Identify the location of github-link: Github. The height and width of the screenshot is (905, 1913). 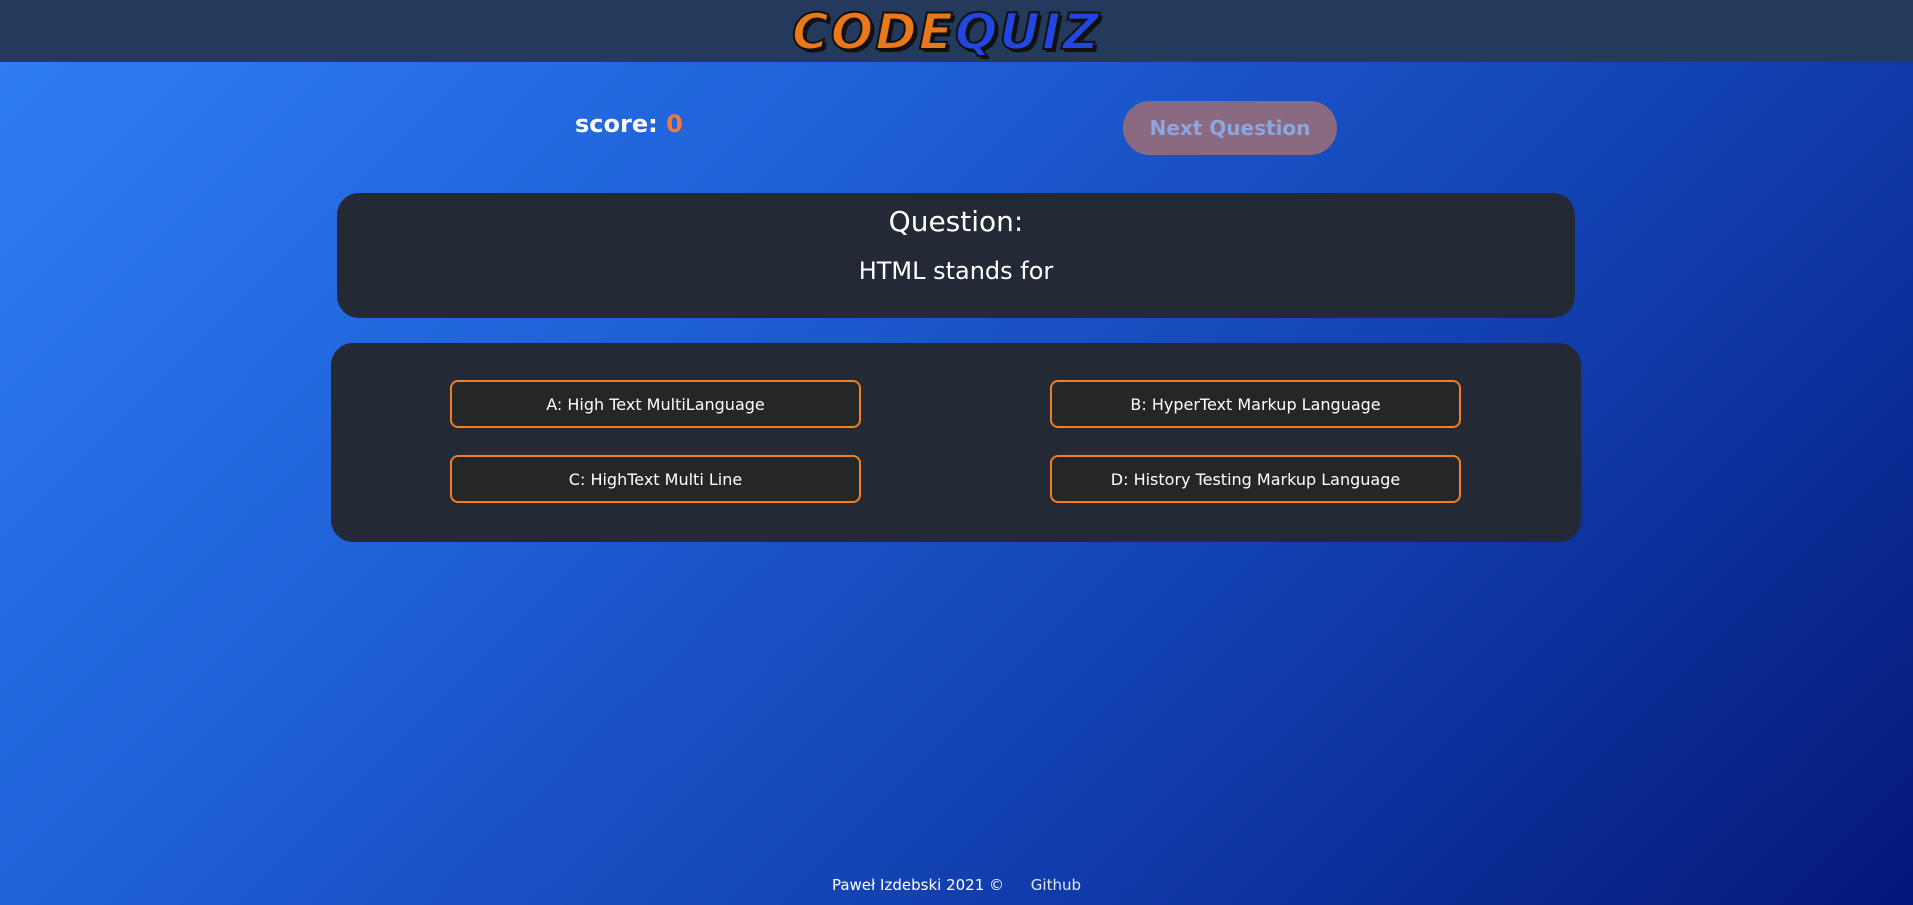
(1056, 885).